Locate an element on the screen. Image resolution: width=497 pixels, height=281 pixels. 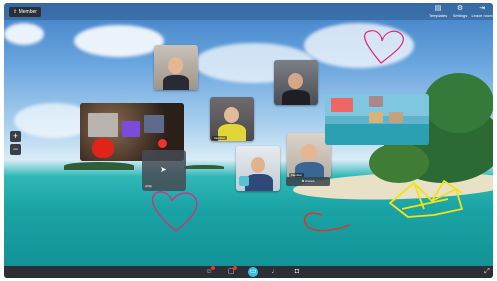
participant-card: ➤ philip is located at coordinates (164, 170).